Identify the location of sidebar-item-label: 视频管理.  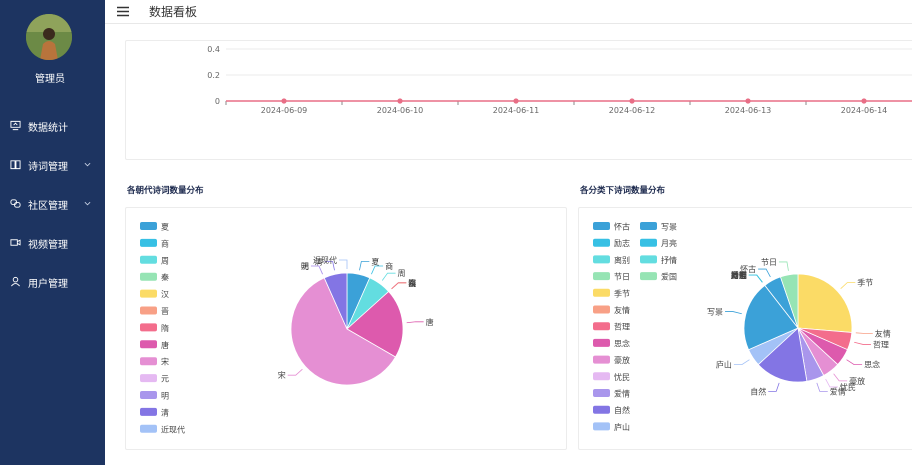
(48, 245).